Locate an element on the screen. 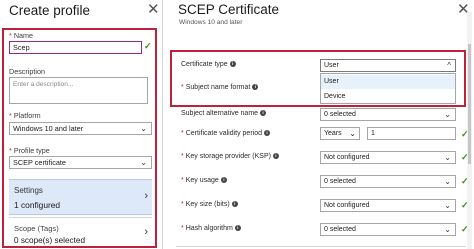  hash-algorithm-label: * Hash algorithm i is located at coordinates (211, 228).